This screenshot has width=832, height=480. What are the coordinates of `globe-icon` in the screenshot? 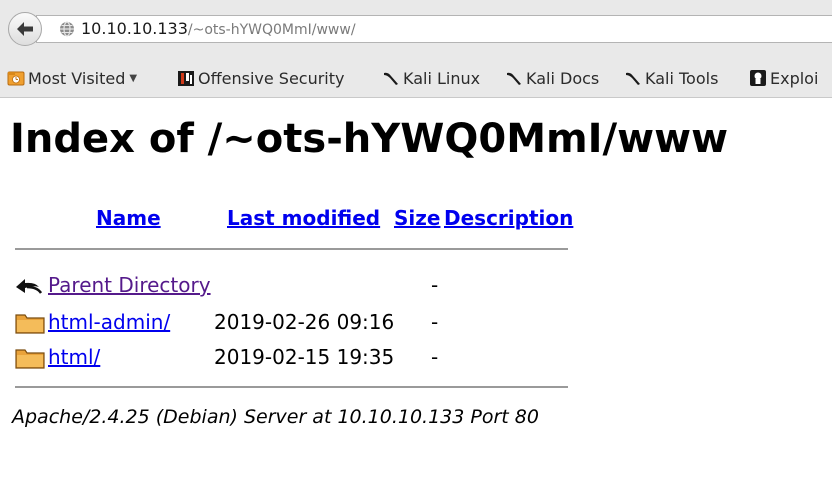 It's located at (67, 29).